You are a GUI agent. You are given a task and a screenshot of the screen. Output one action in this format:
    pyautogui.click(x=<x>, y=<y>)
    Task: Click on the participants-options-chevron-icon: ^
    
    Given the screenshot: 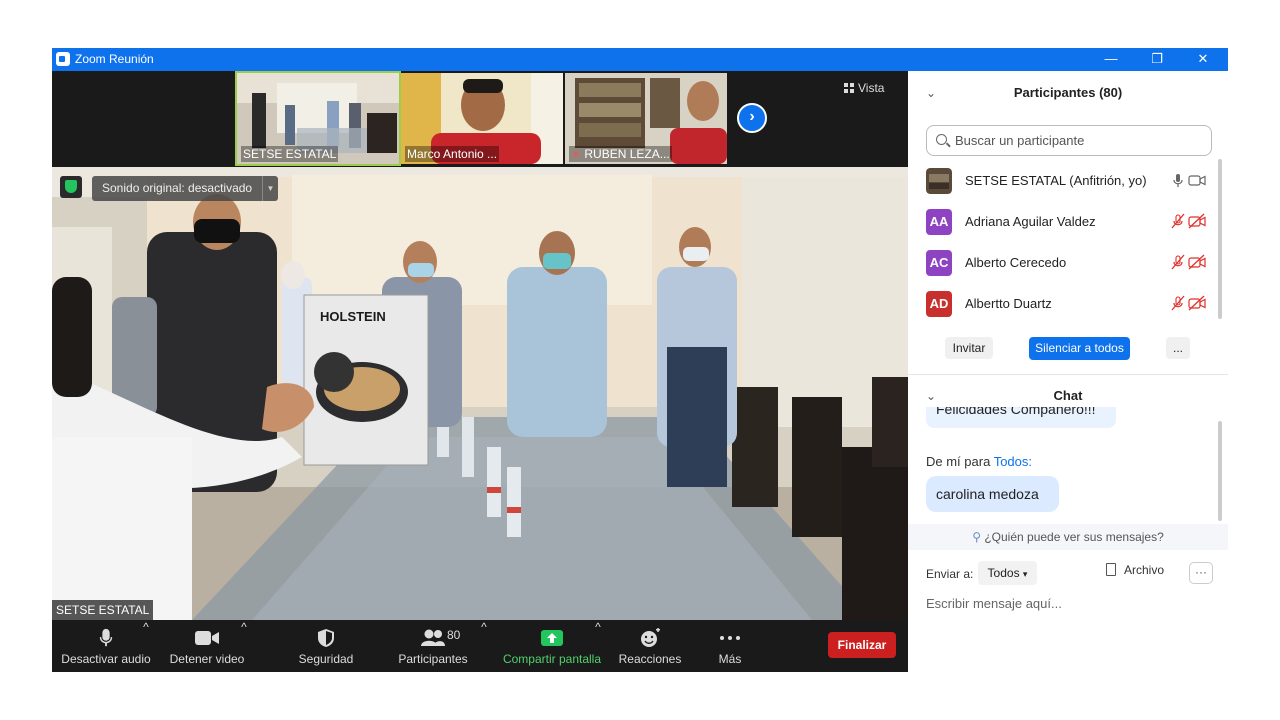 What is the action you would take?
    pyautogui.click(x=484, y=646)
    